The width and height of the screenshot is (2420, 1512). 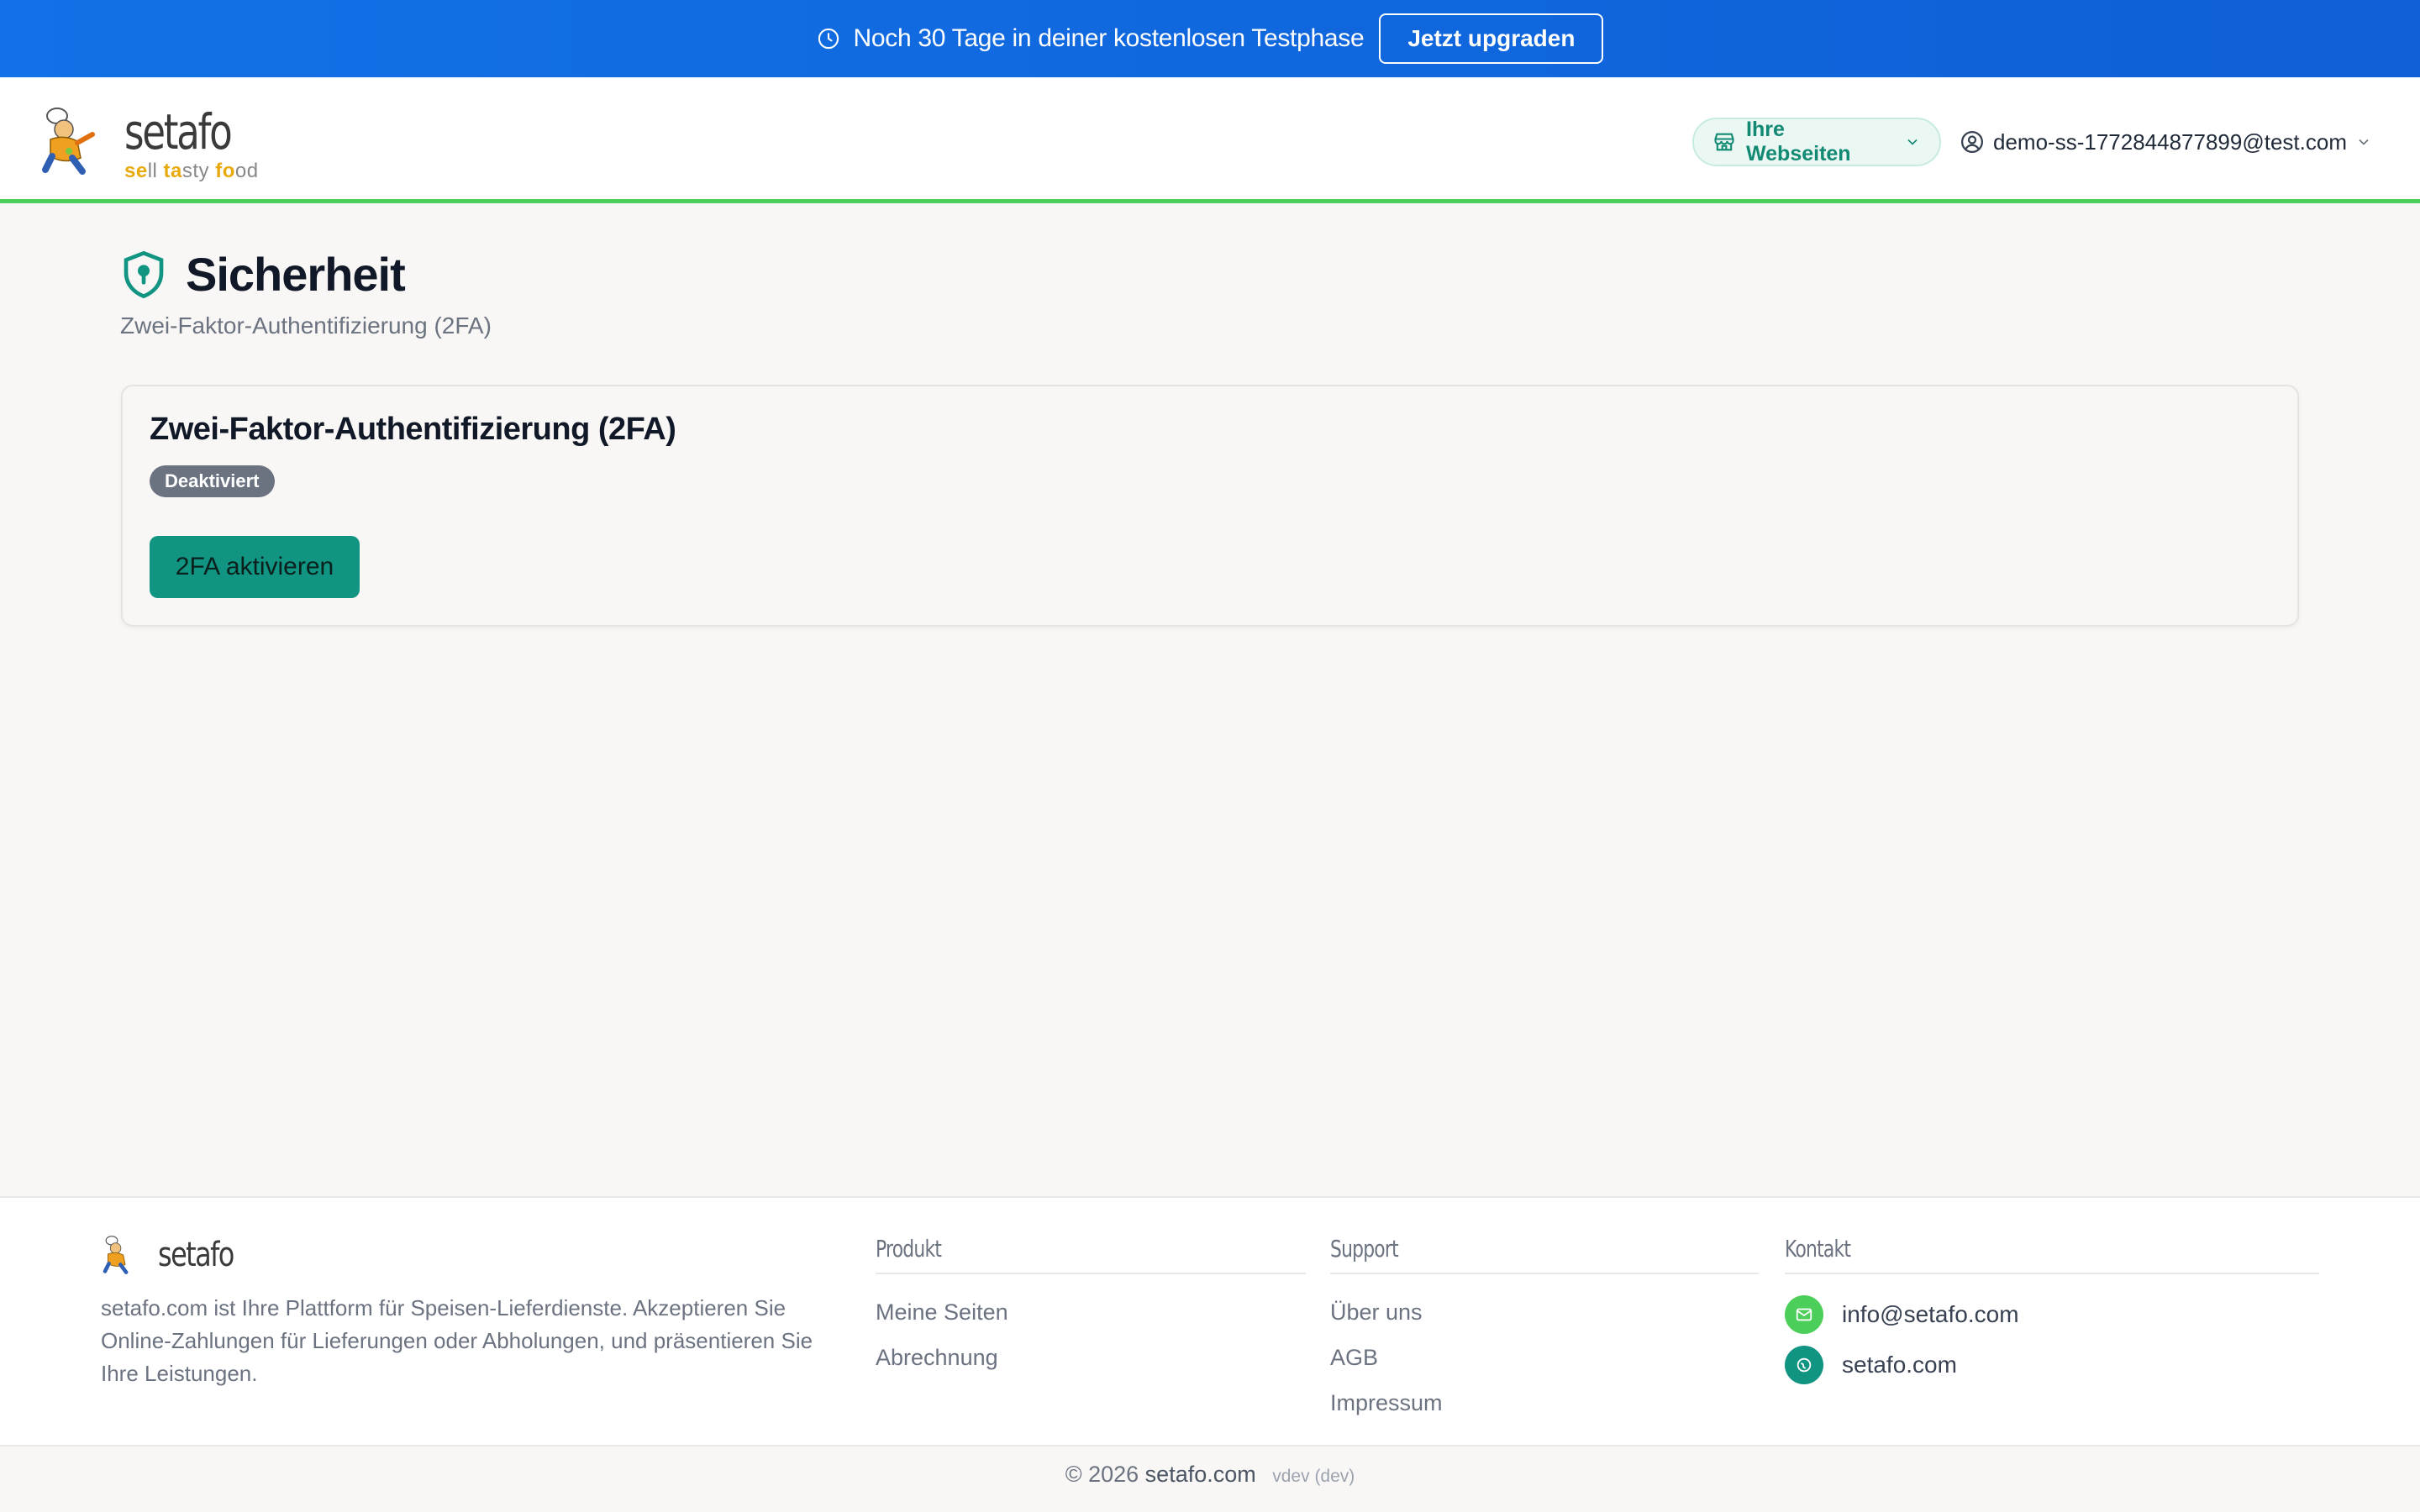 I want to click on mail-icon, so click(x=1804, y=1314).